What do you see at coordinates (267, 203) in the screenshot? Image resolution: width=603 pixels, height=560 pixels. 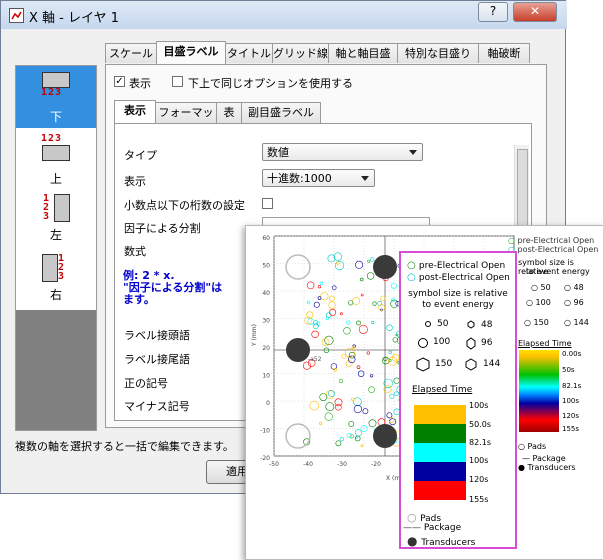 I see `decimal-places-checkbox` at bounding box center [267, 203].